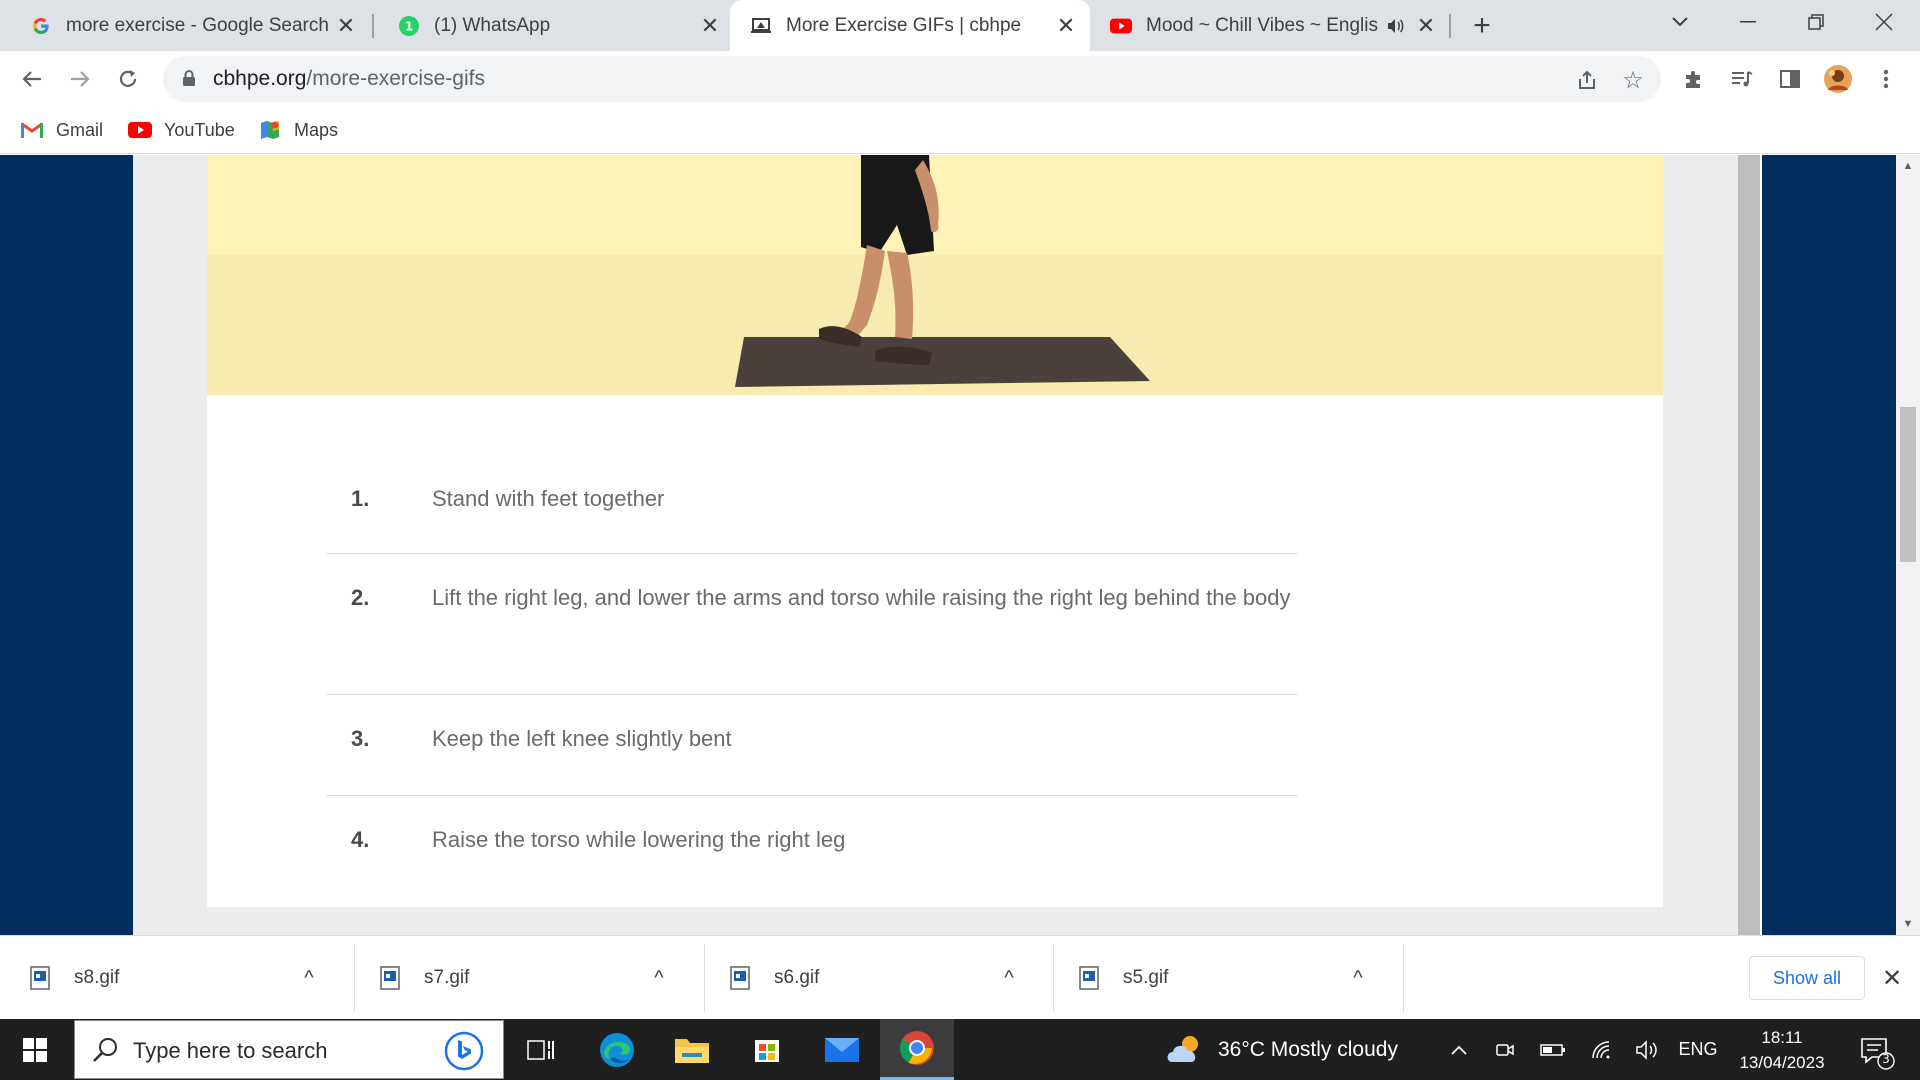 The height and width of the screenshot is (1080, 1920). I want to click on scroll-up-arrow-icon: ▲, so click(1908, 166).